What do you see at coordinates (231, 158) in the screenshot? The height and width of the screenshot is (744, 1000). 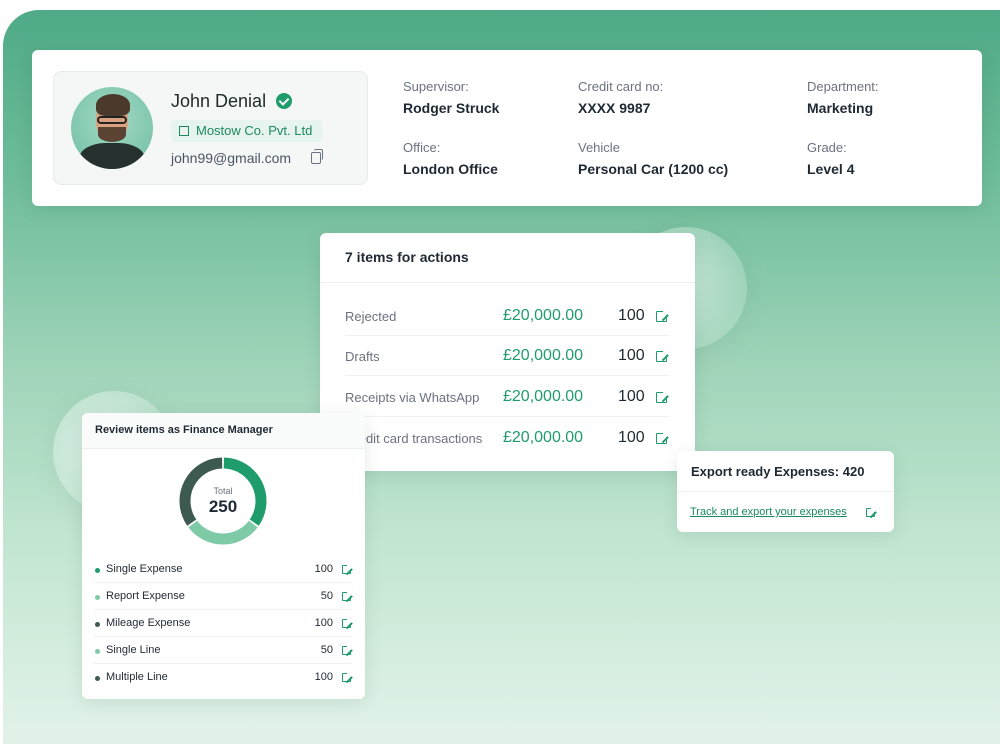 I see `user-email: john99@gmail.com` at bounding box center [231, 158].